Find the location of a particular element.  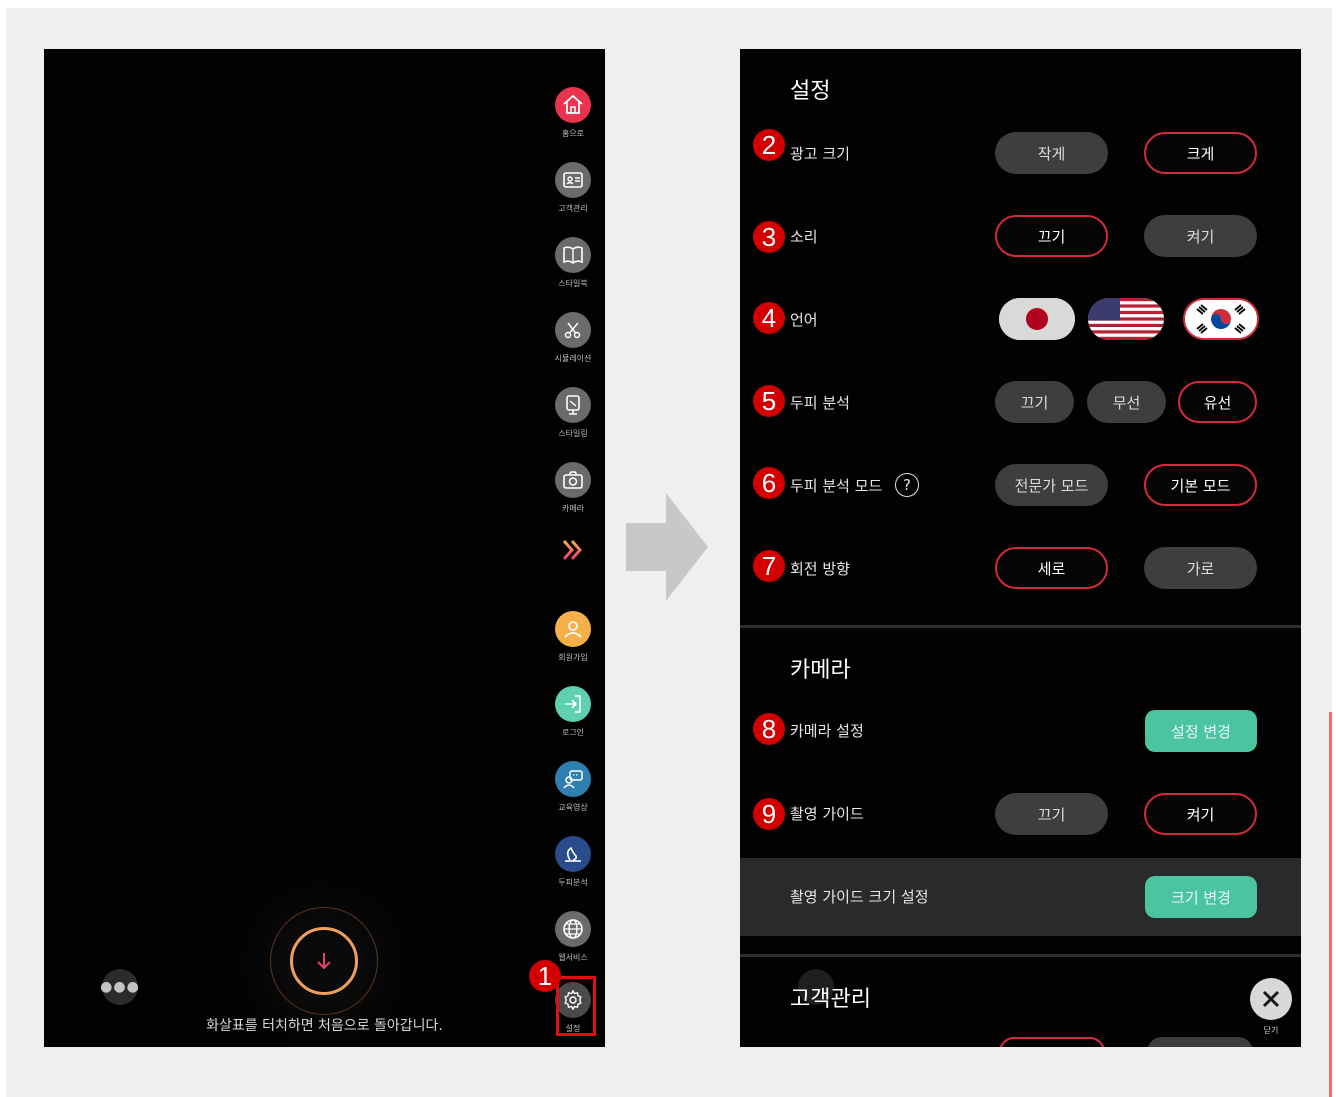

step-badge-7: 7 is located at coordinates (769, 566).